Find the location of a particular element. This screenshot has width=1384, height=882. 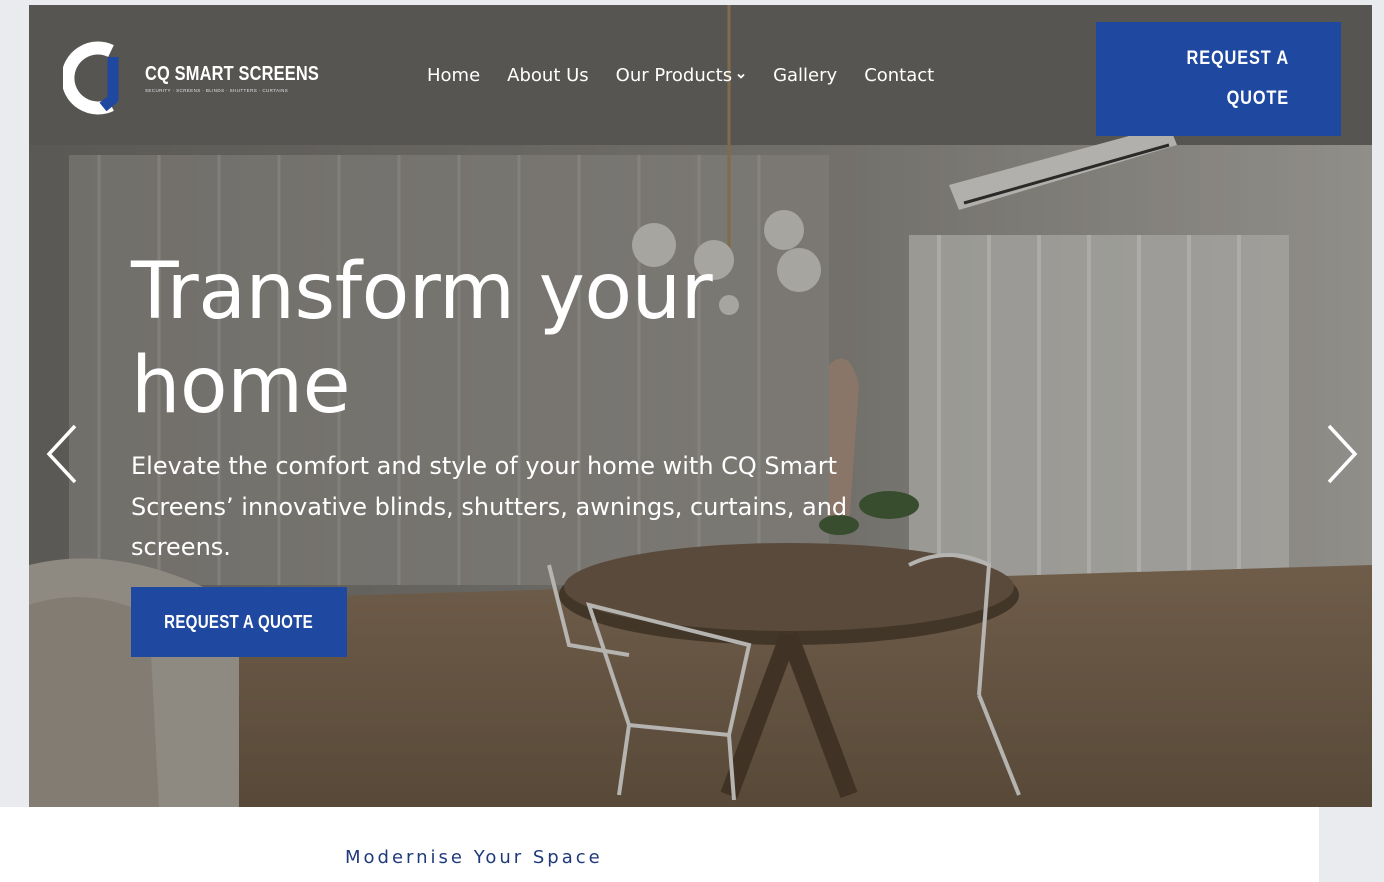

nav-about-us: About Us is located at coordinates (548, 75).